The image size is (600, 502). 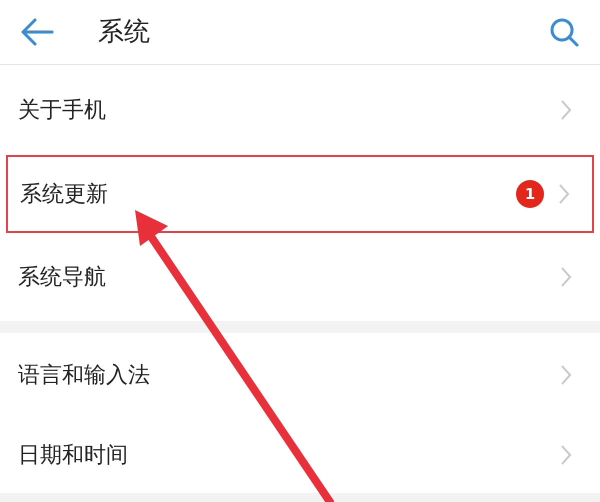 I want to click on row-label: 语言和输入法, so click(x=84, y=376).